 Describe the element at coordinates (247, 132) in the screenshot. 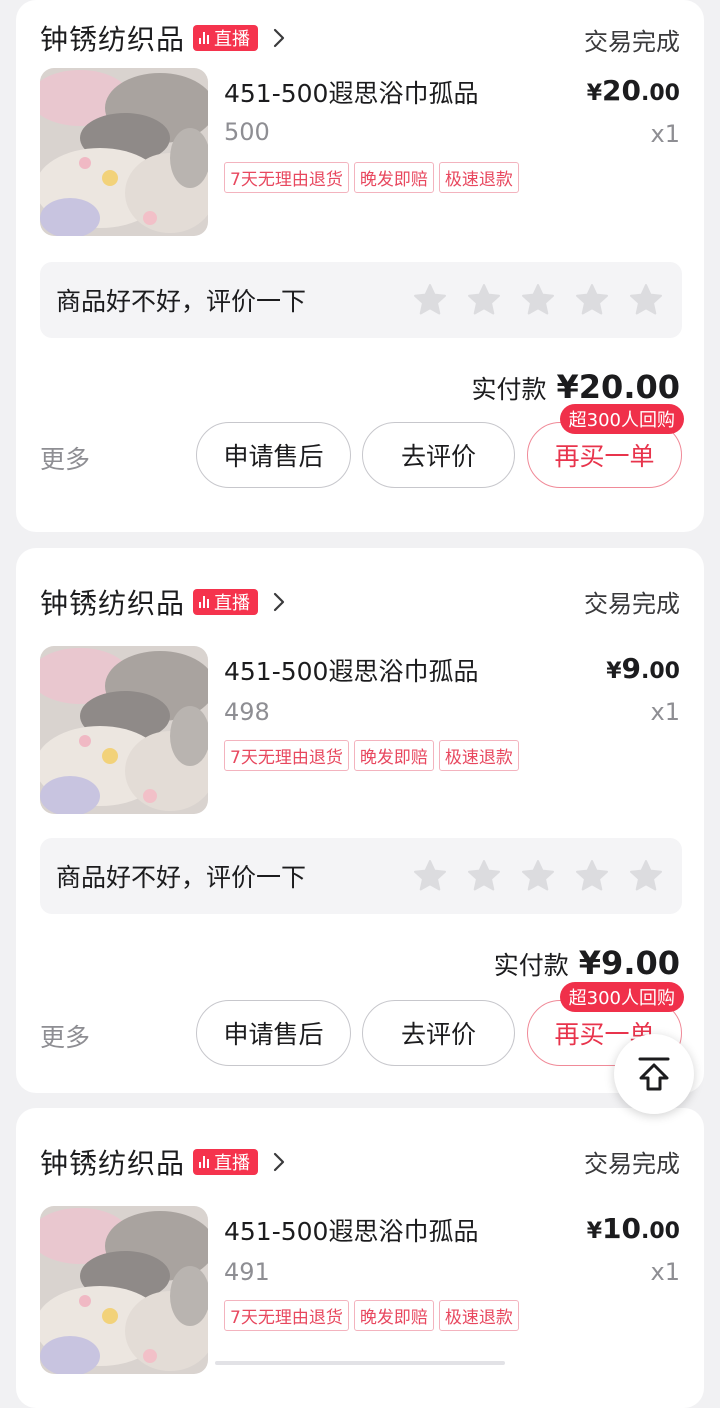

I see `product-sku: 500` at that location.